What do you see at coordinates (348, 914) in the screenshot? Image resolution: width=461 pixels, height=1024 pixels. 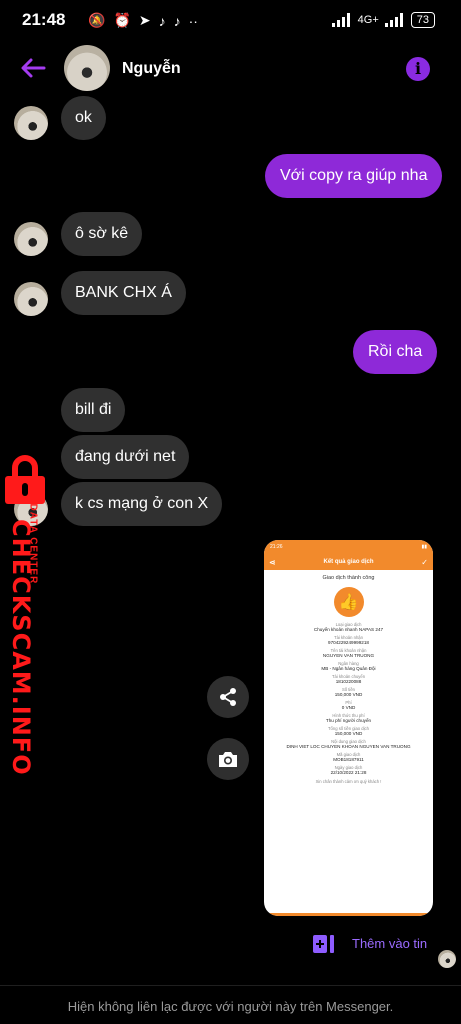 I see `receipt-footer-bar` at bounding box center [348, 914].